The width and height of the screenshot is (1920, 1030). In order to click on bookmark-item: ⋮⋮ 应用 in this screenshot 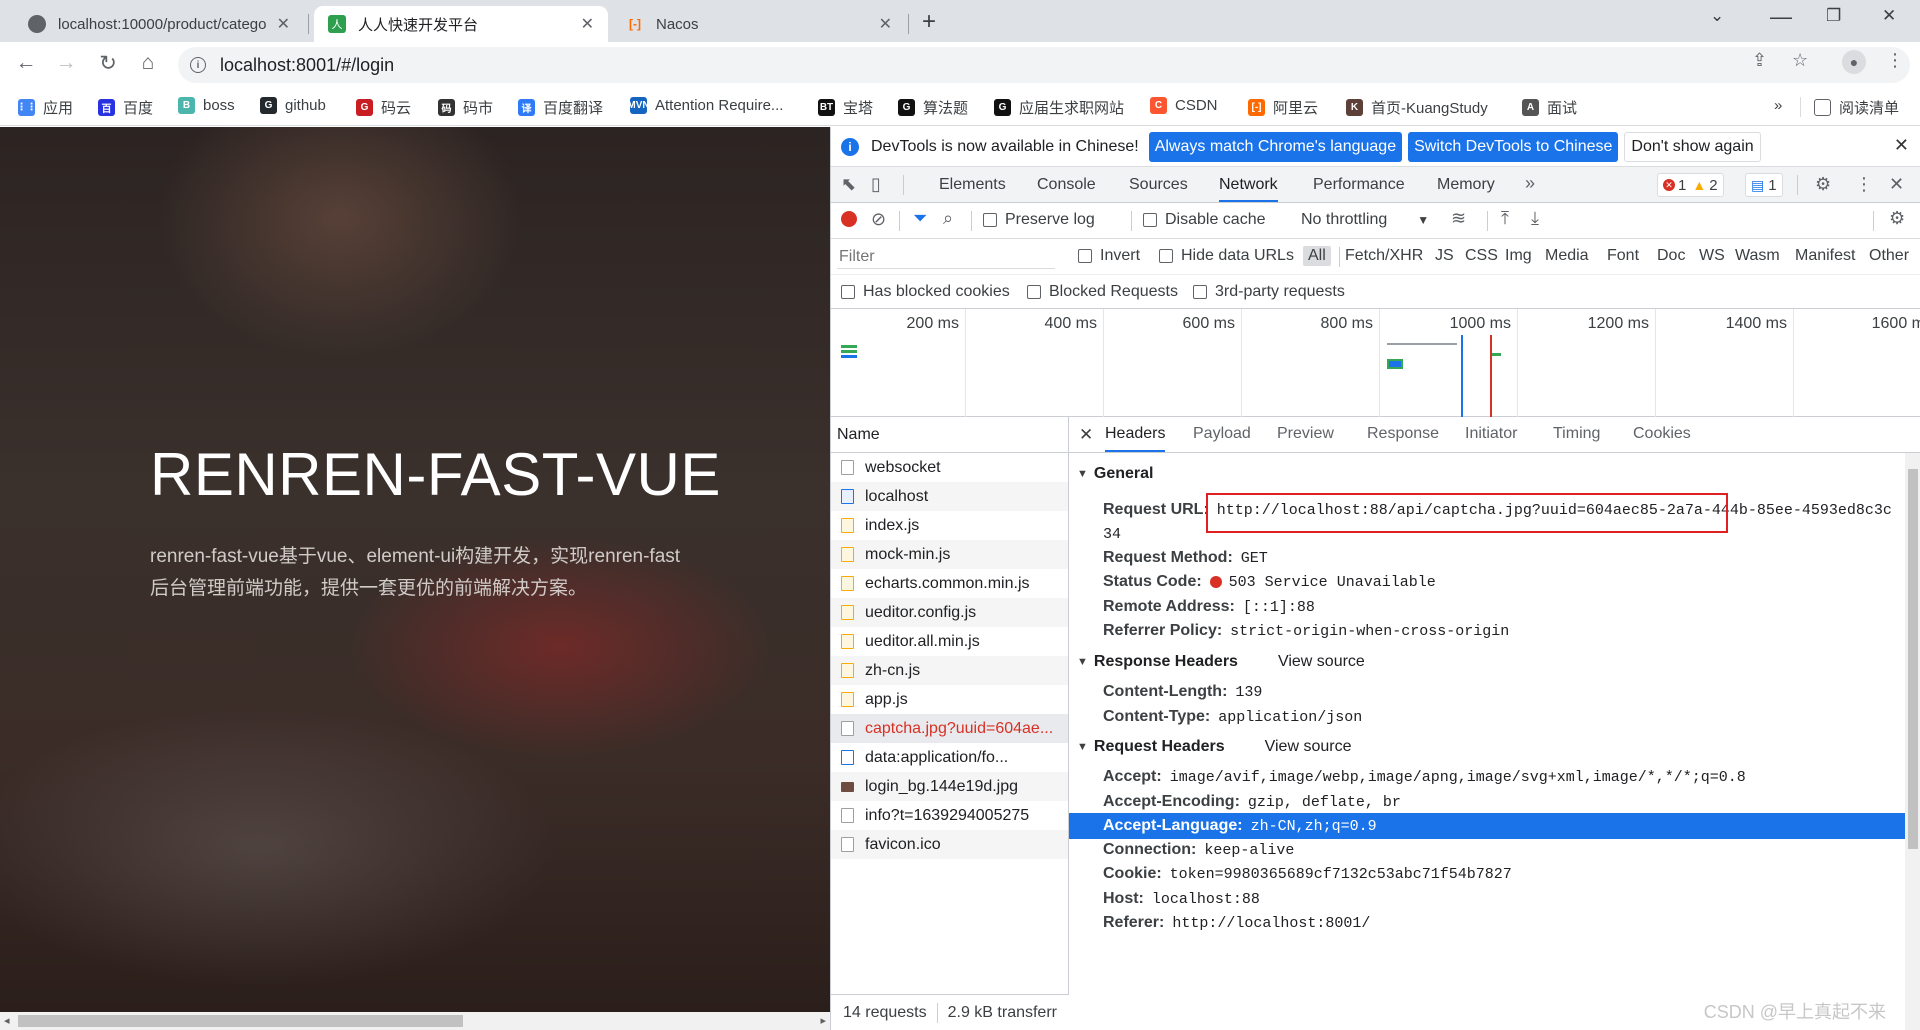, I will do `click(45, 107)`.